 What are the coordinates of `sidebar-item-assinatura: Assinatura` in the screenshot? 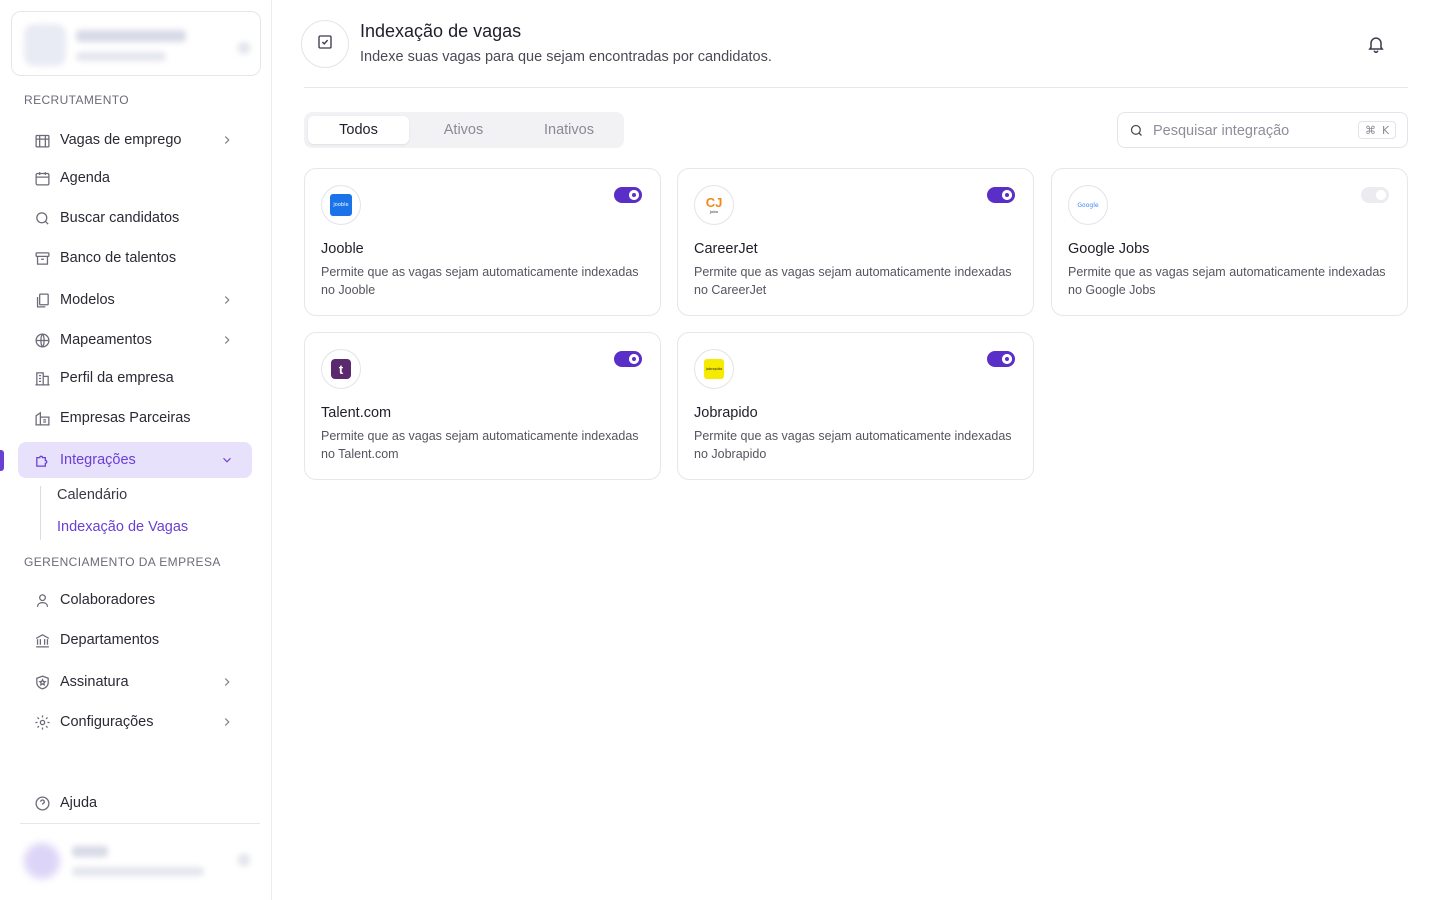 It's located at (135, 682).